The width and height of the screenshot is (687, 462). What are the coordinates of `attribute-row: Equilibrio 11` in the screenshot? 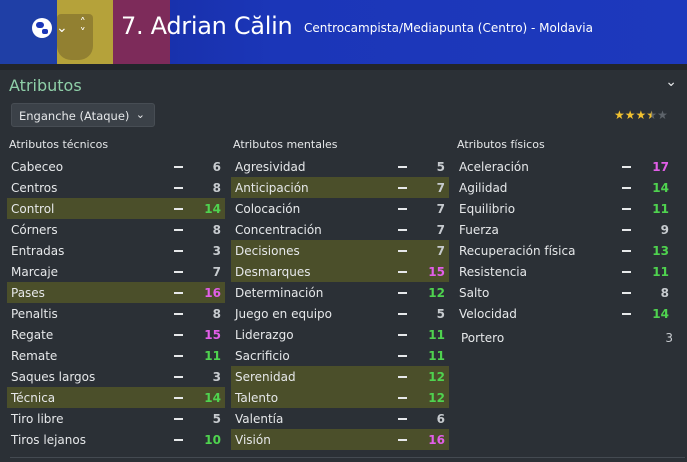 It's located at (564, 208).